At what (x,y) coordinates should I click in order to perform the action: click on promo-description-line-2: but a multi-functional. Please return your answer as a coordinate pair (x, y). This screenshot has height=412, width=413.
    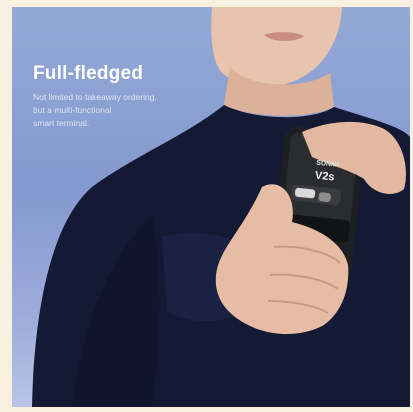
    Looking at the image, I should click on (72, 110).